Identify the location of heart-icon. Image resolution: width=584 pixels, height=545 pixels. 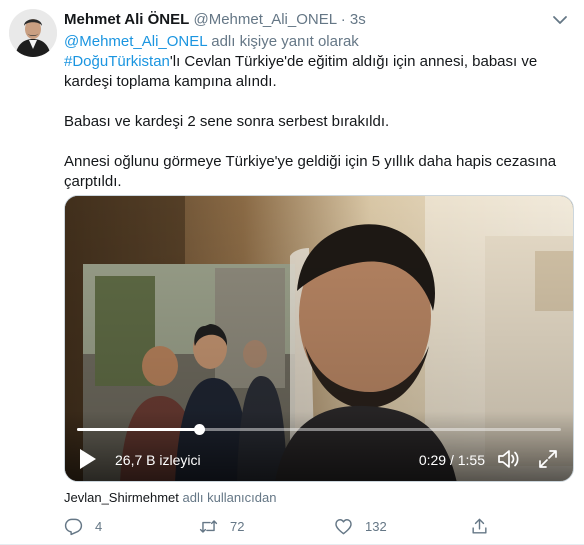
(343, 526).